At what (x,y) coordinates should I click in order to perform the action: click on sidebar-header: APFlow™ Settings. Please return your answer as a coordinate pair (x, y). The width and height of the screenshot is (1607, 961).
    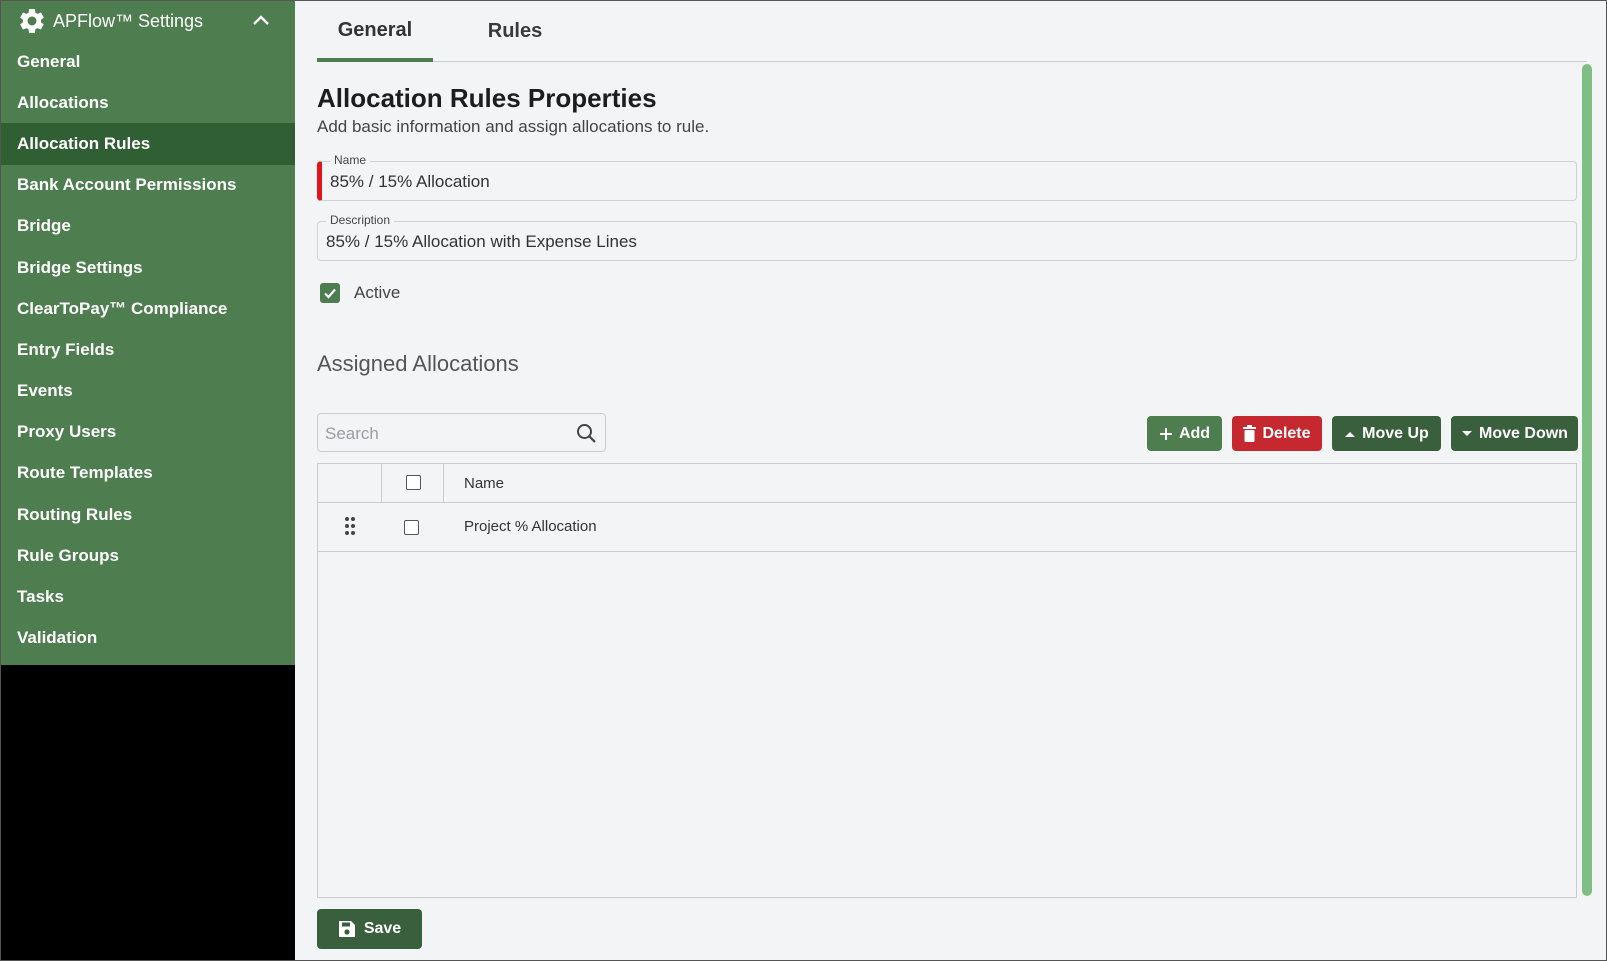
    Looking at the image, I should click on (148, 21).